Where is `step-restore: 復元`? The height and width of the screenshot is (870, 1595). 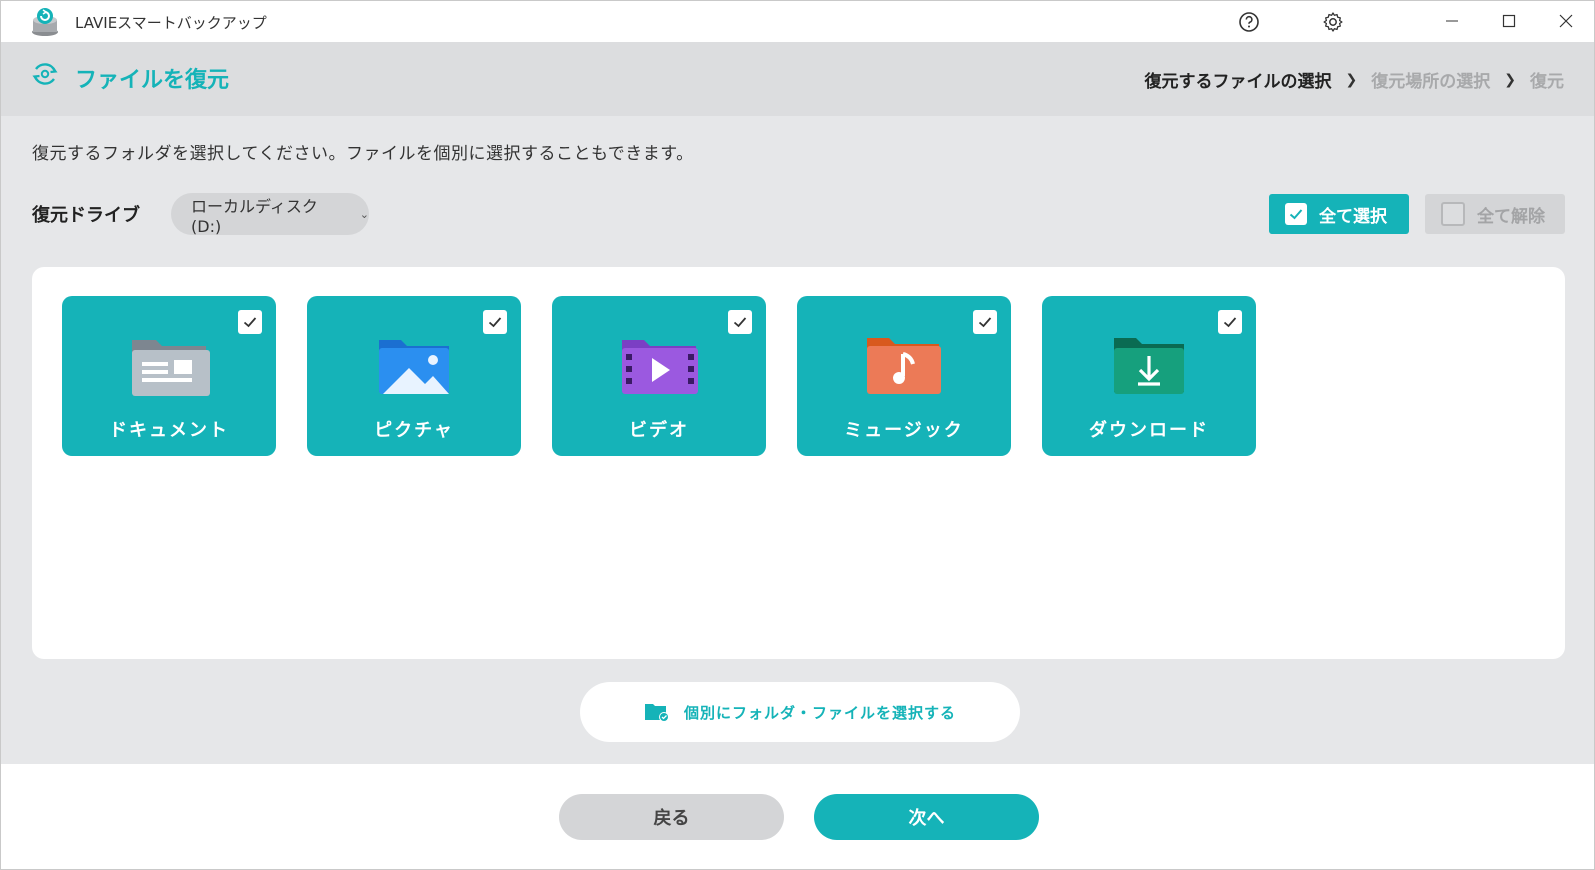
step-restore: 復元 is located at coordinates (1547, 82).